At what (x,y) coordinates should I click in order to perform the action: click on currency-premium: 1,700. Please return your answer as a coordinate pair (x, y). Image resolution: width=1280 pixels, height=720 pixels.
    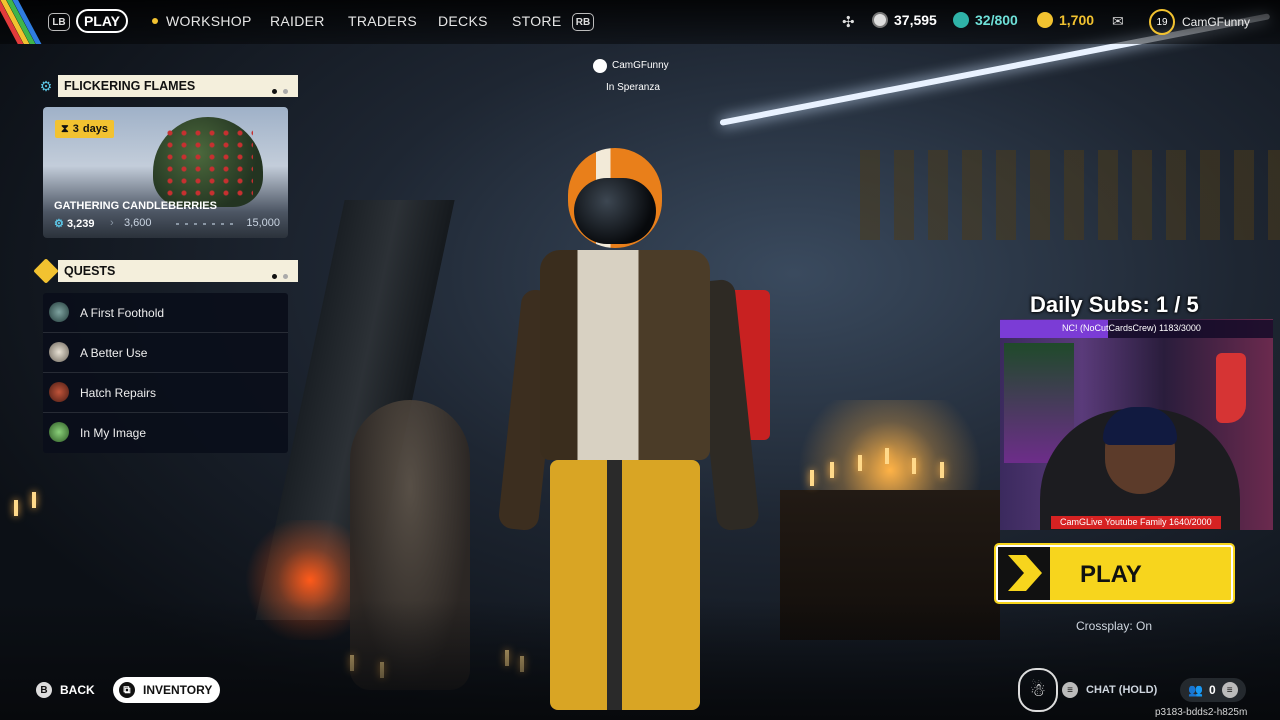
    Looking at the image, I should click on (1065, 20).